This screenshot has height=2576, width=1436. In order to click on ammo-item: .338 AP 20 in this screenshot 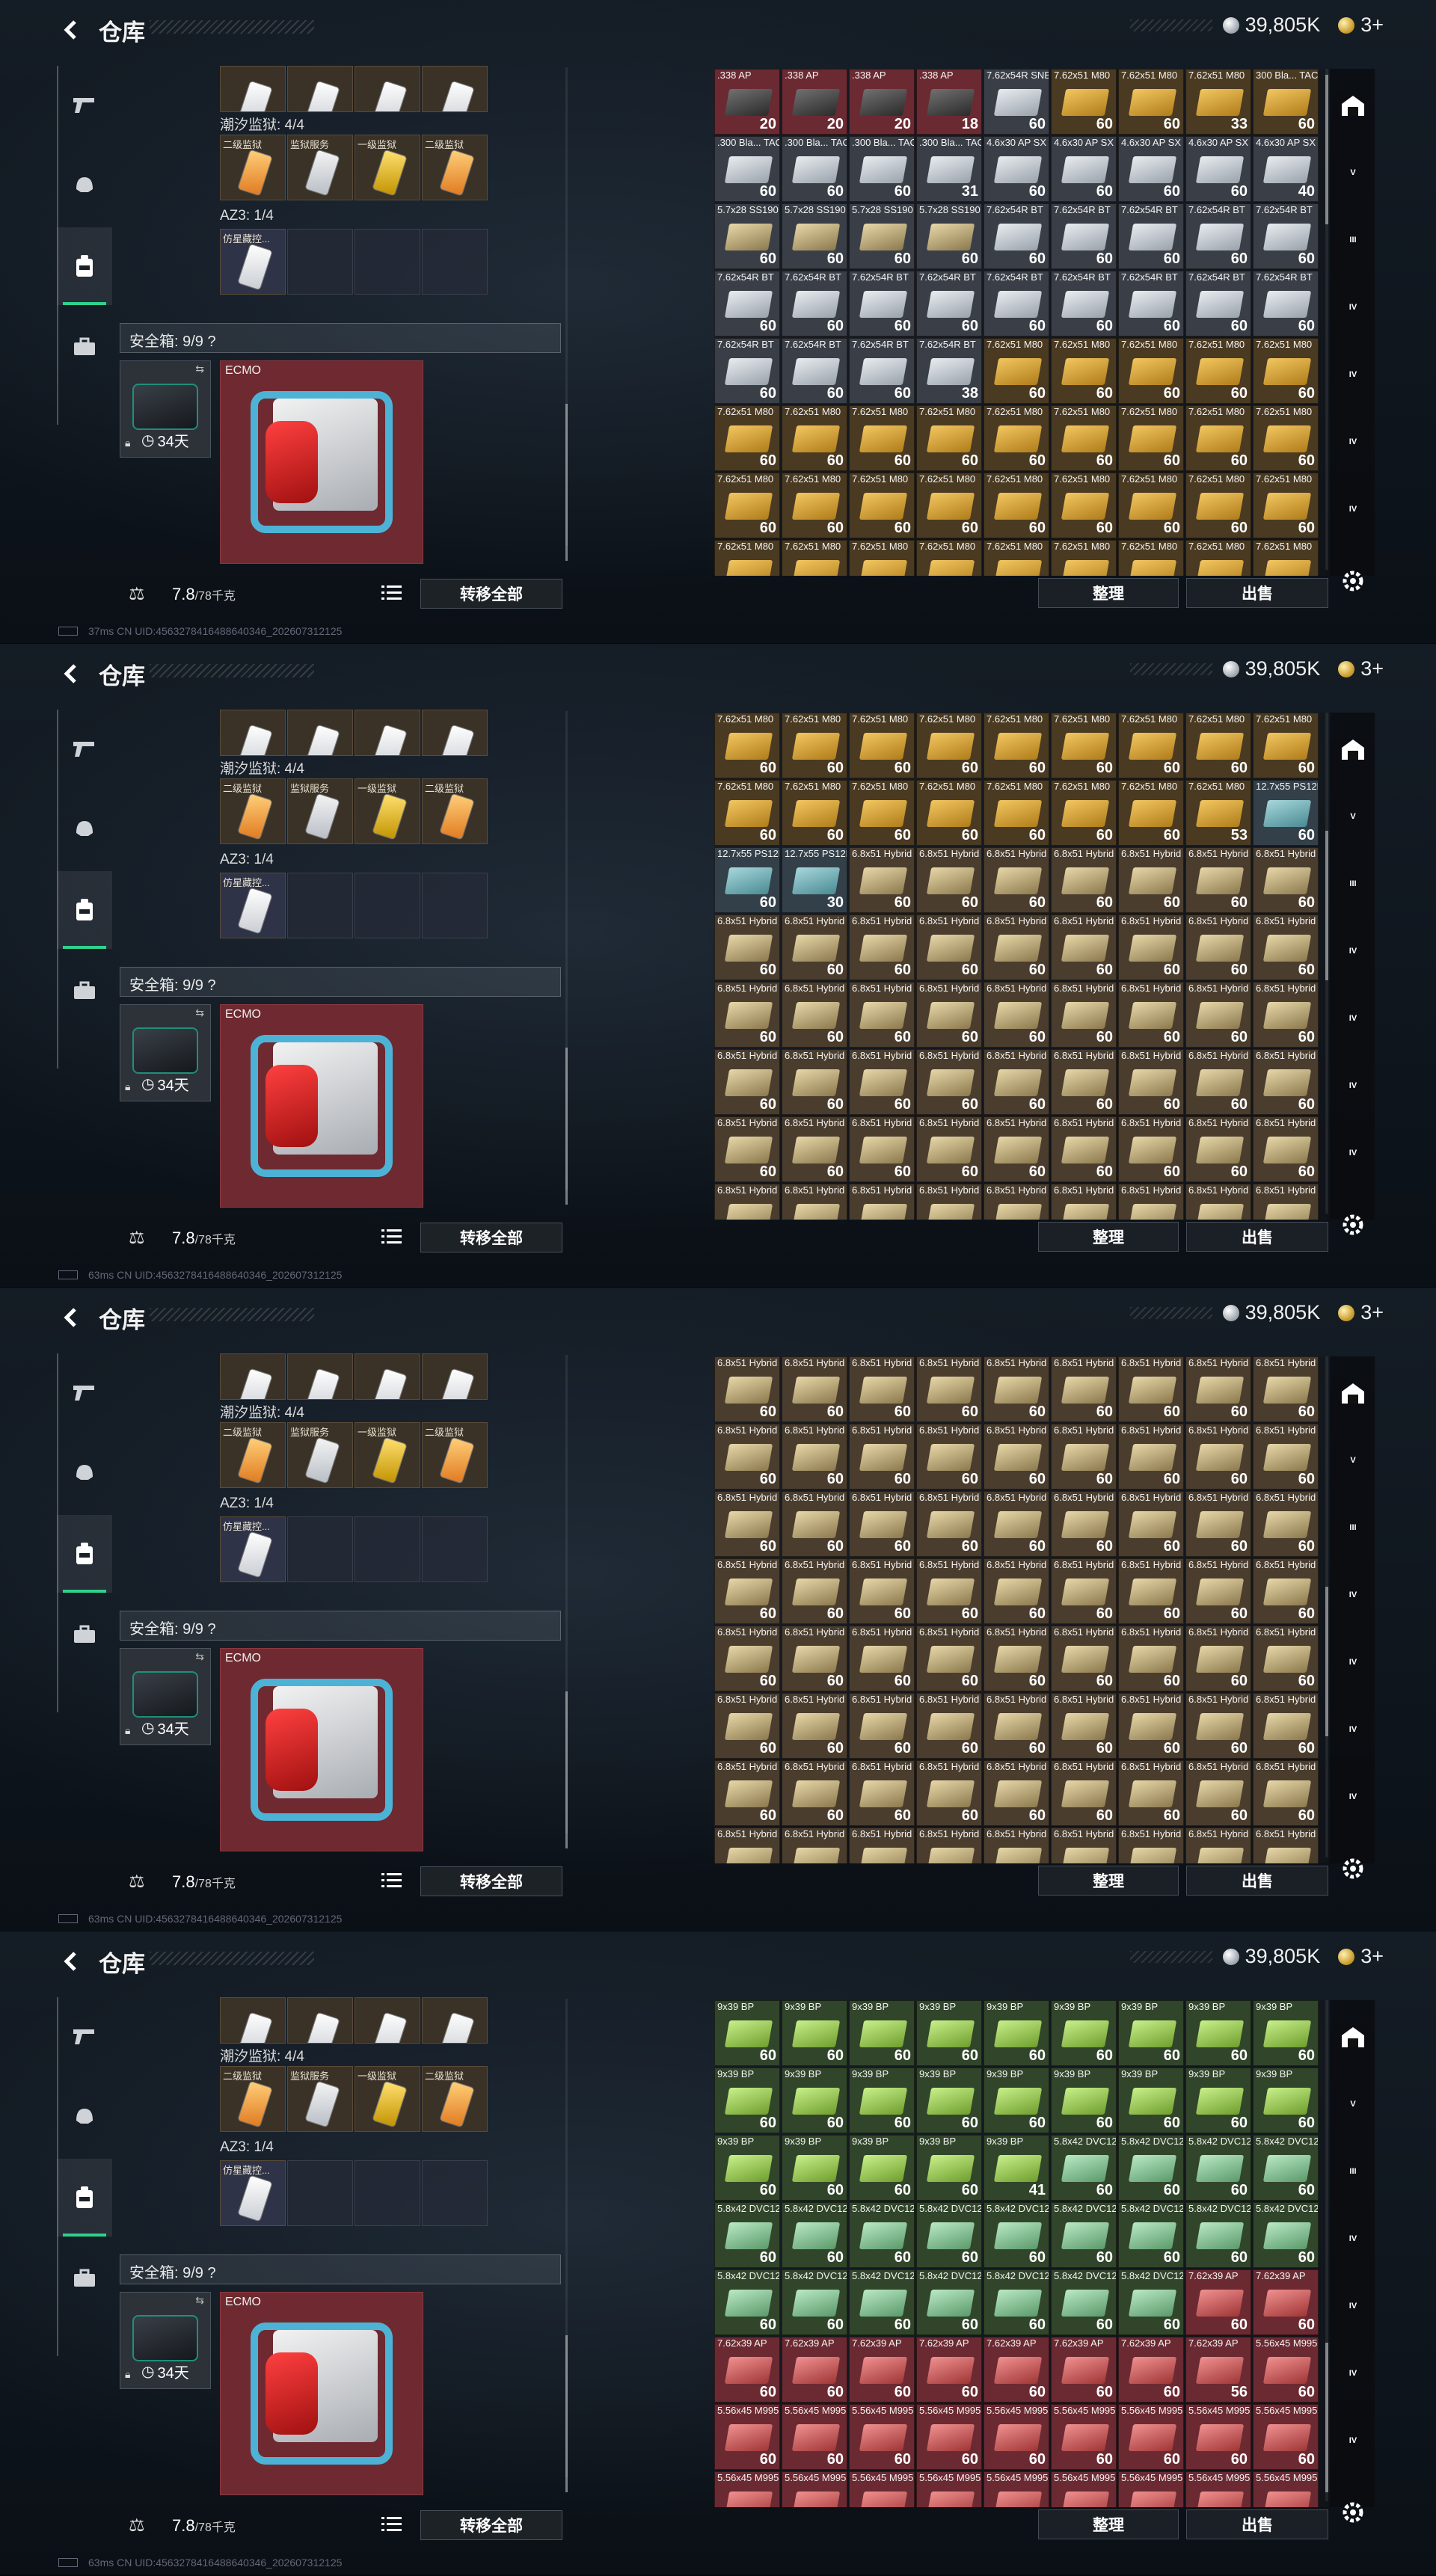, I will do `click(814, 102)`.